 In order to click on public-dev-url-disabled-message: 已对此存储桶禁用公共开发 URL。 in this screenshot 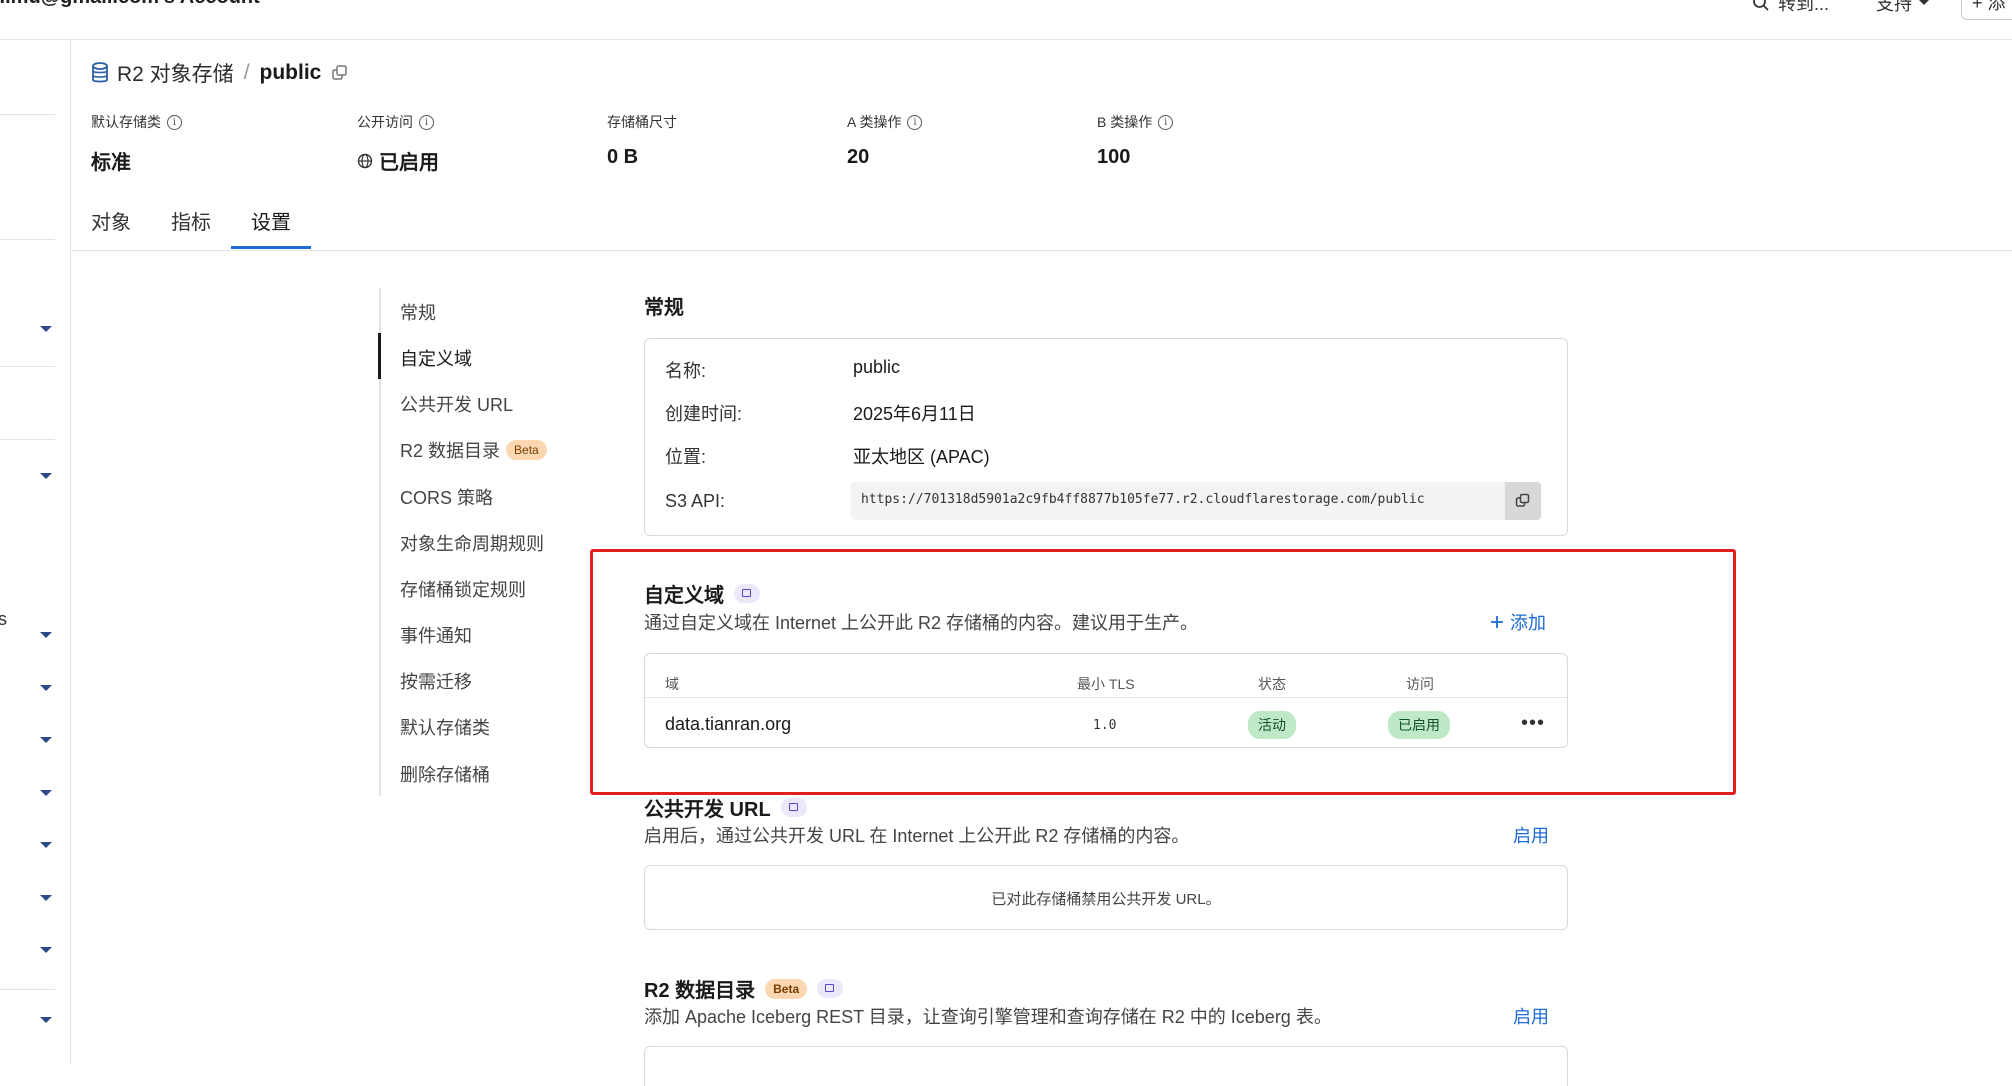, I will do `click(1106, 899)`.